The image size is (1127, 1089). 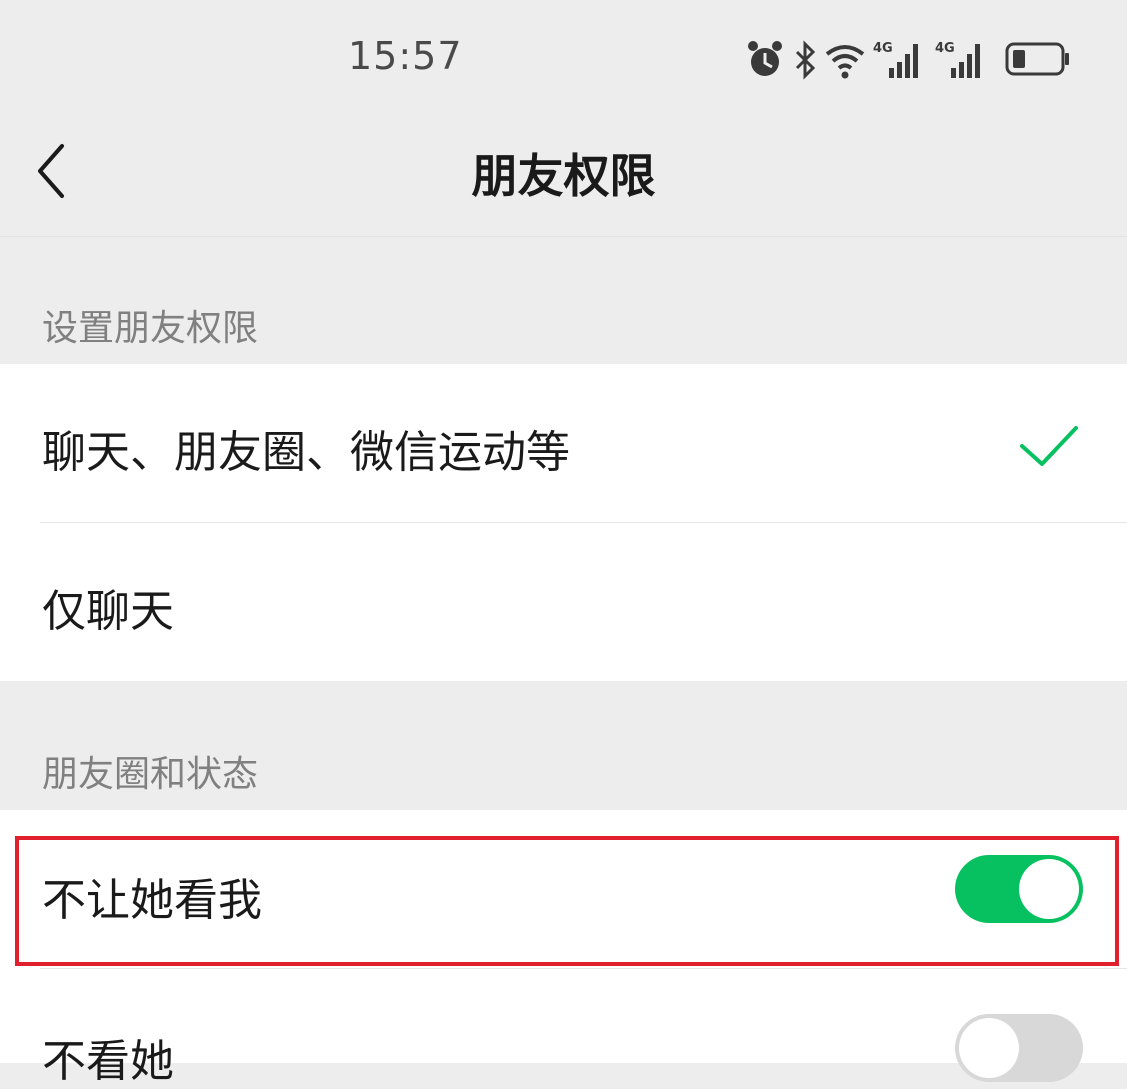 I want to click on bluetooth-icon, so click(x=805, y=60).